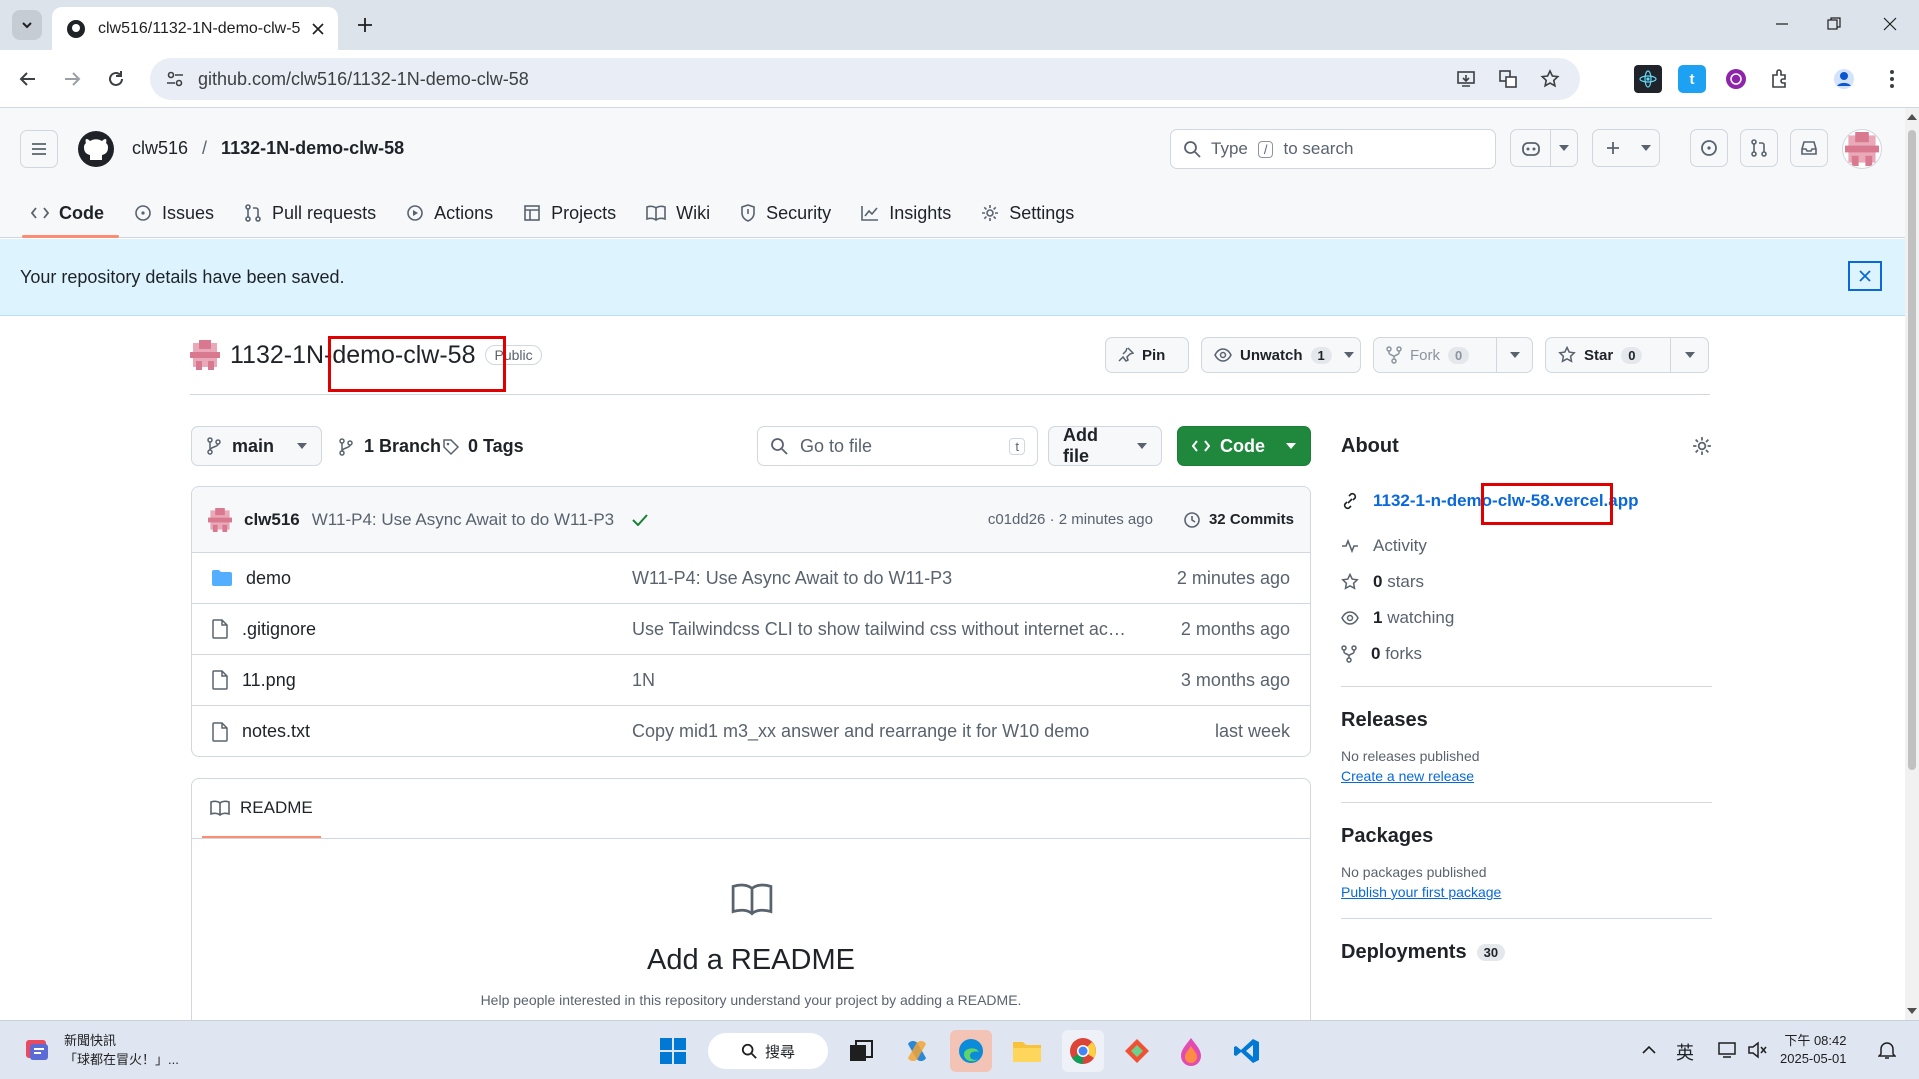 The height and width of the screenshot is (1079, 1919). I want to click on react-devtools-extension-icon, so click(1648, 79).